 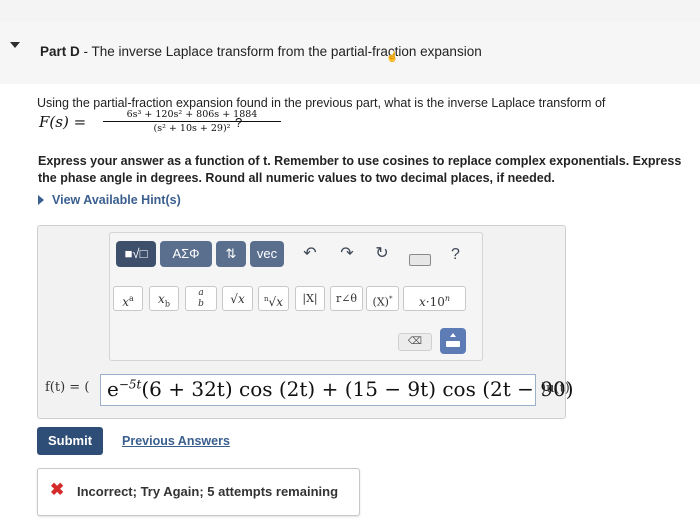 I want to click on vec-button: vec, so click(x=267, y=254).